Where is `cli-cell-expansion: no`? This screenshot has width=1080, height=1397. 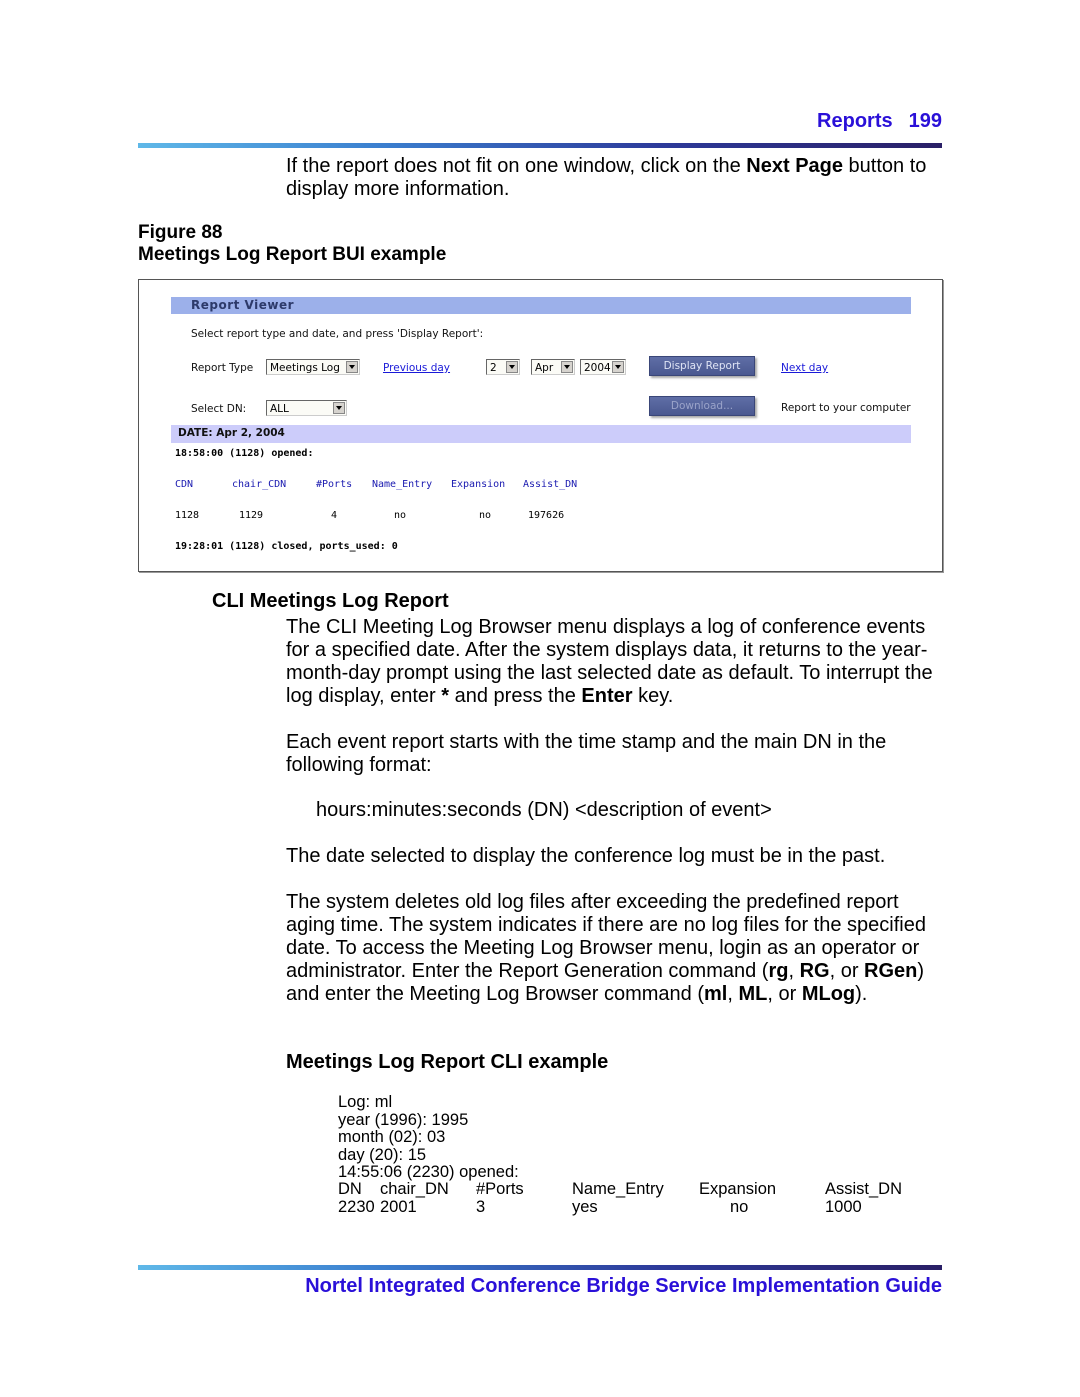 cli-cell-expansion: no is located at coordinates (739, 1207).